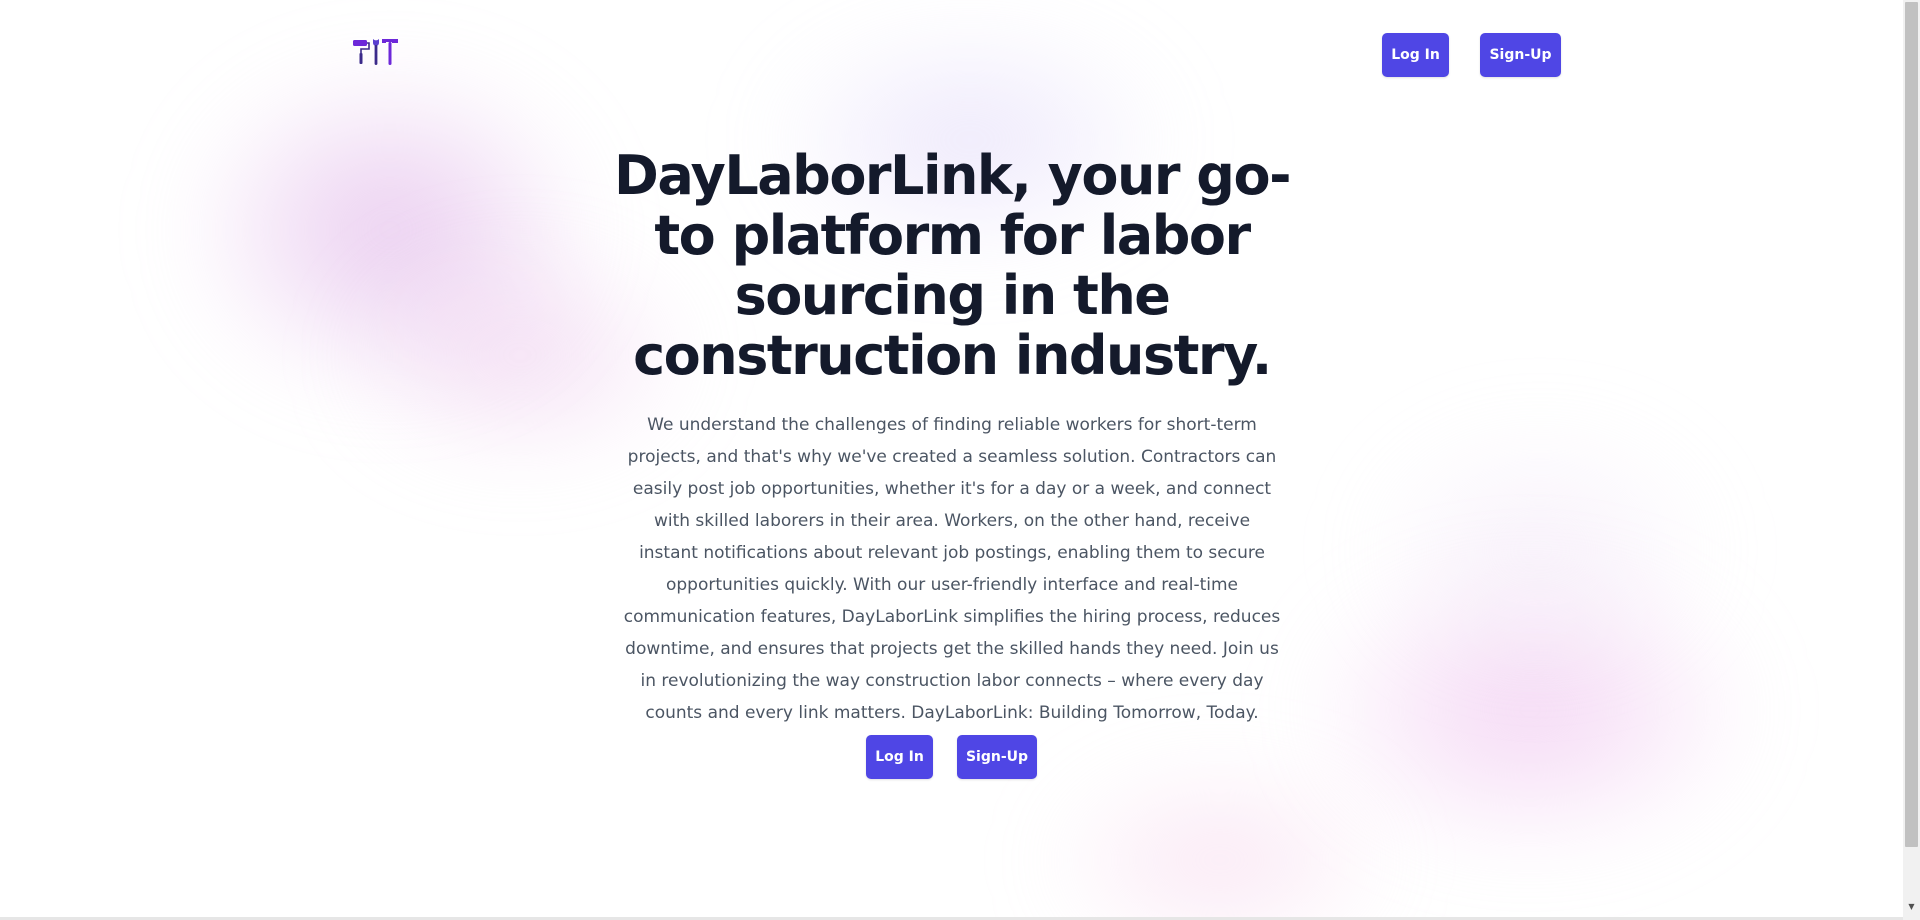 Image resolution: width=1920 pixels, height=920 pixels. Describe the element at coordinates (377, 52) in the screenshot. I see `tools-icon` at that location.